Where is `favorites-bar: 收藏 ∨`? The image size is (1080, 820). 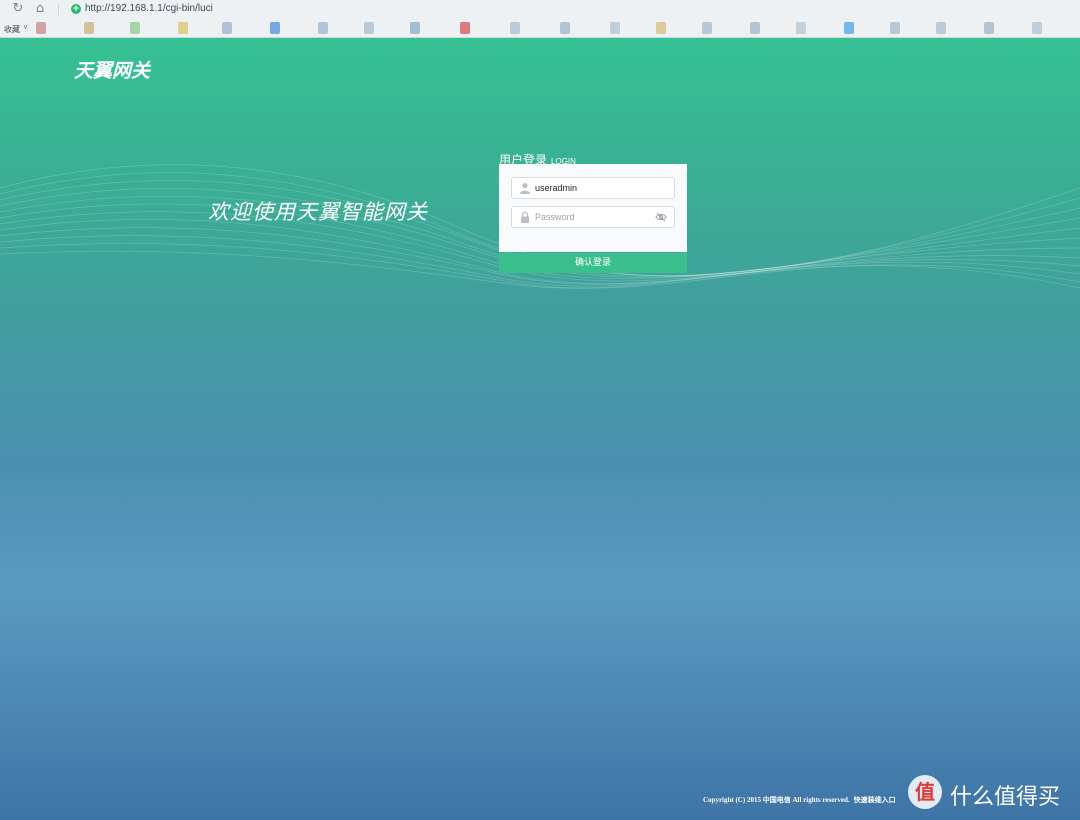
favorites-bar: 收藏 ∨ is located at coordinates (540, 28).